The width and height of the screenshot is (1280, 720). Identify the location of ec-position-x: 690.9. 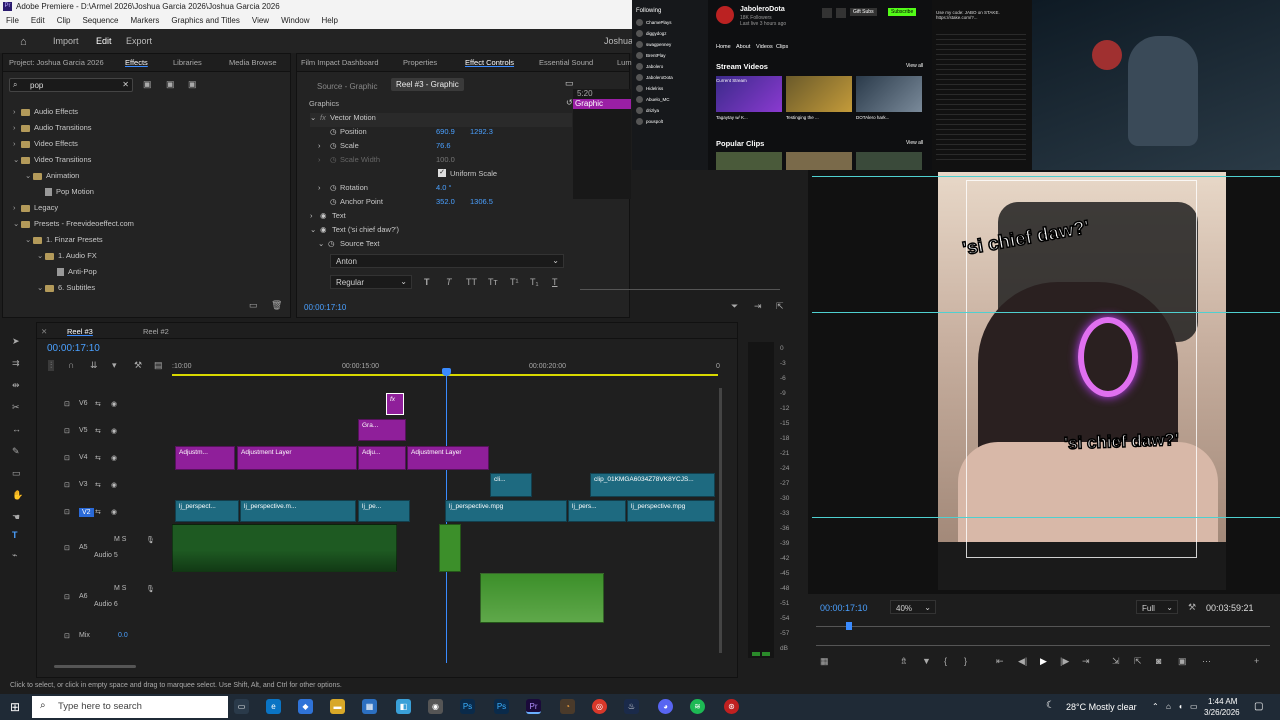
(445, 131).